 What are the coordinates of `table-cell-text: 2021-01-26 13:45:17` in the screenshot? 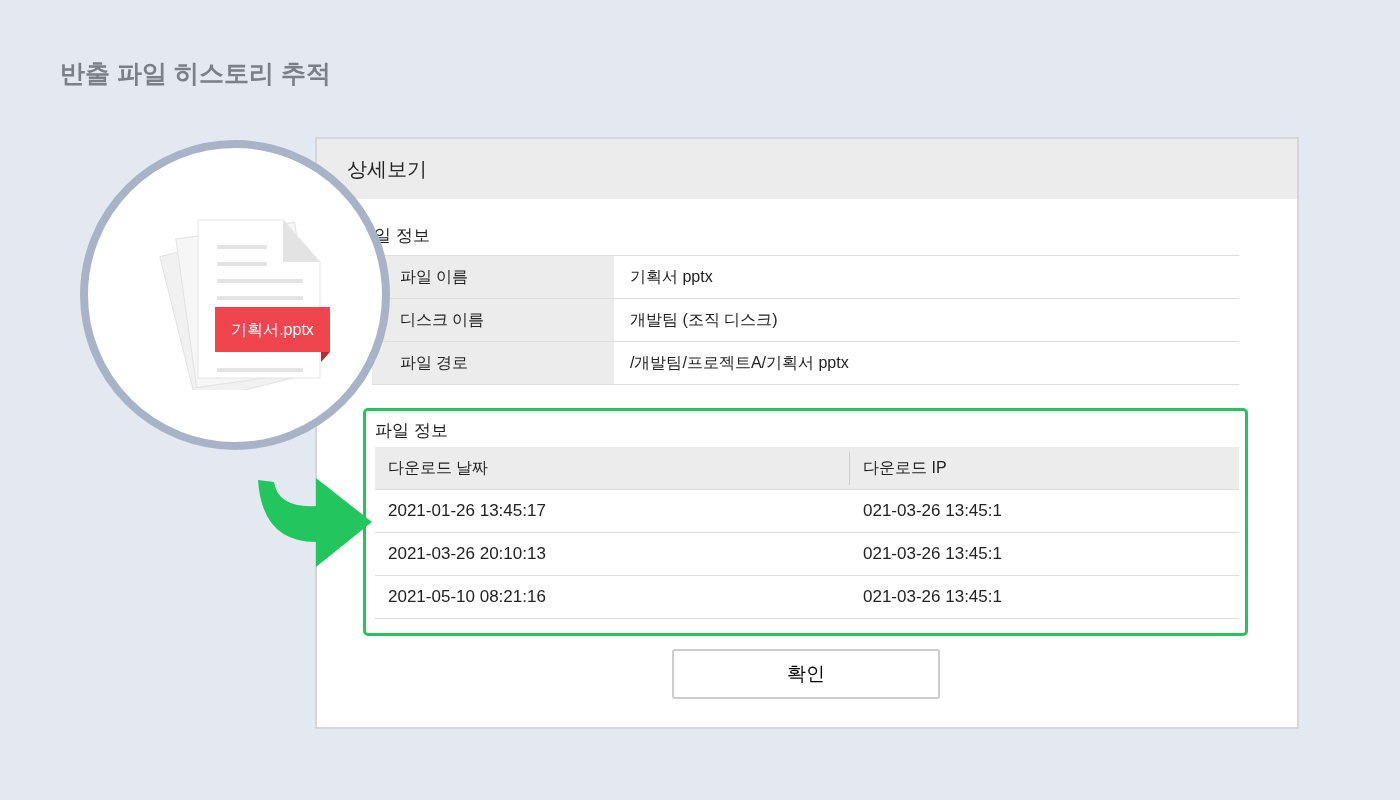 It's located at (467, 511).